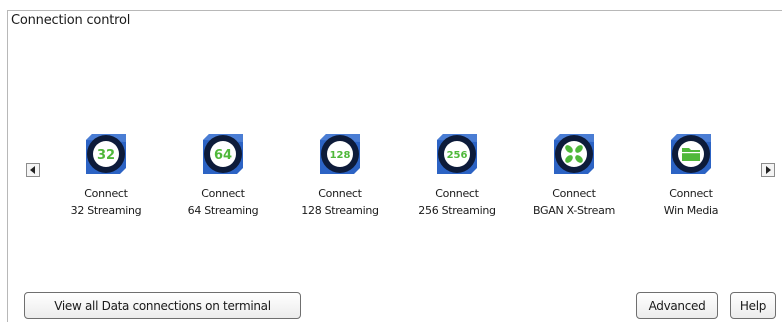  What do you see at coordinates (162, 305) in the screenshot?
I see `view-all-connections-button: View all Data connections on terminal` at bounding box center [162, 305].